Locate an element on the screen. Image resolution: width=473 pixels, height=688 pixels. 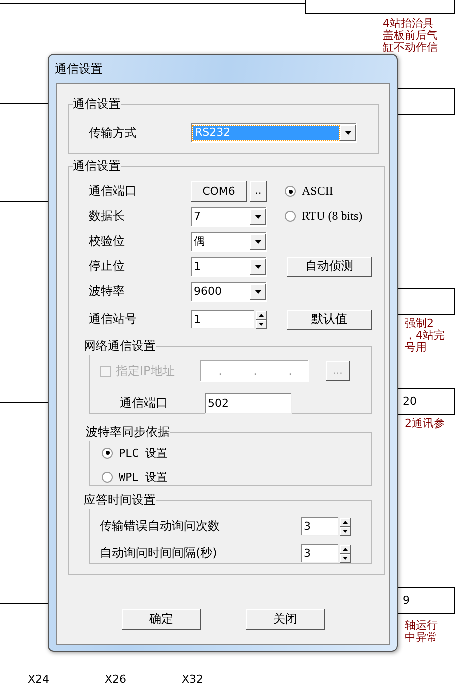
radio-label: ASCII is located at coordinates (318, 191).